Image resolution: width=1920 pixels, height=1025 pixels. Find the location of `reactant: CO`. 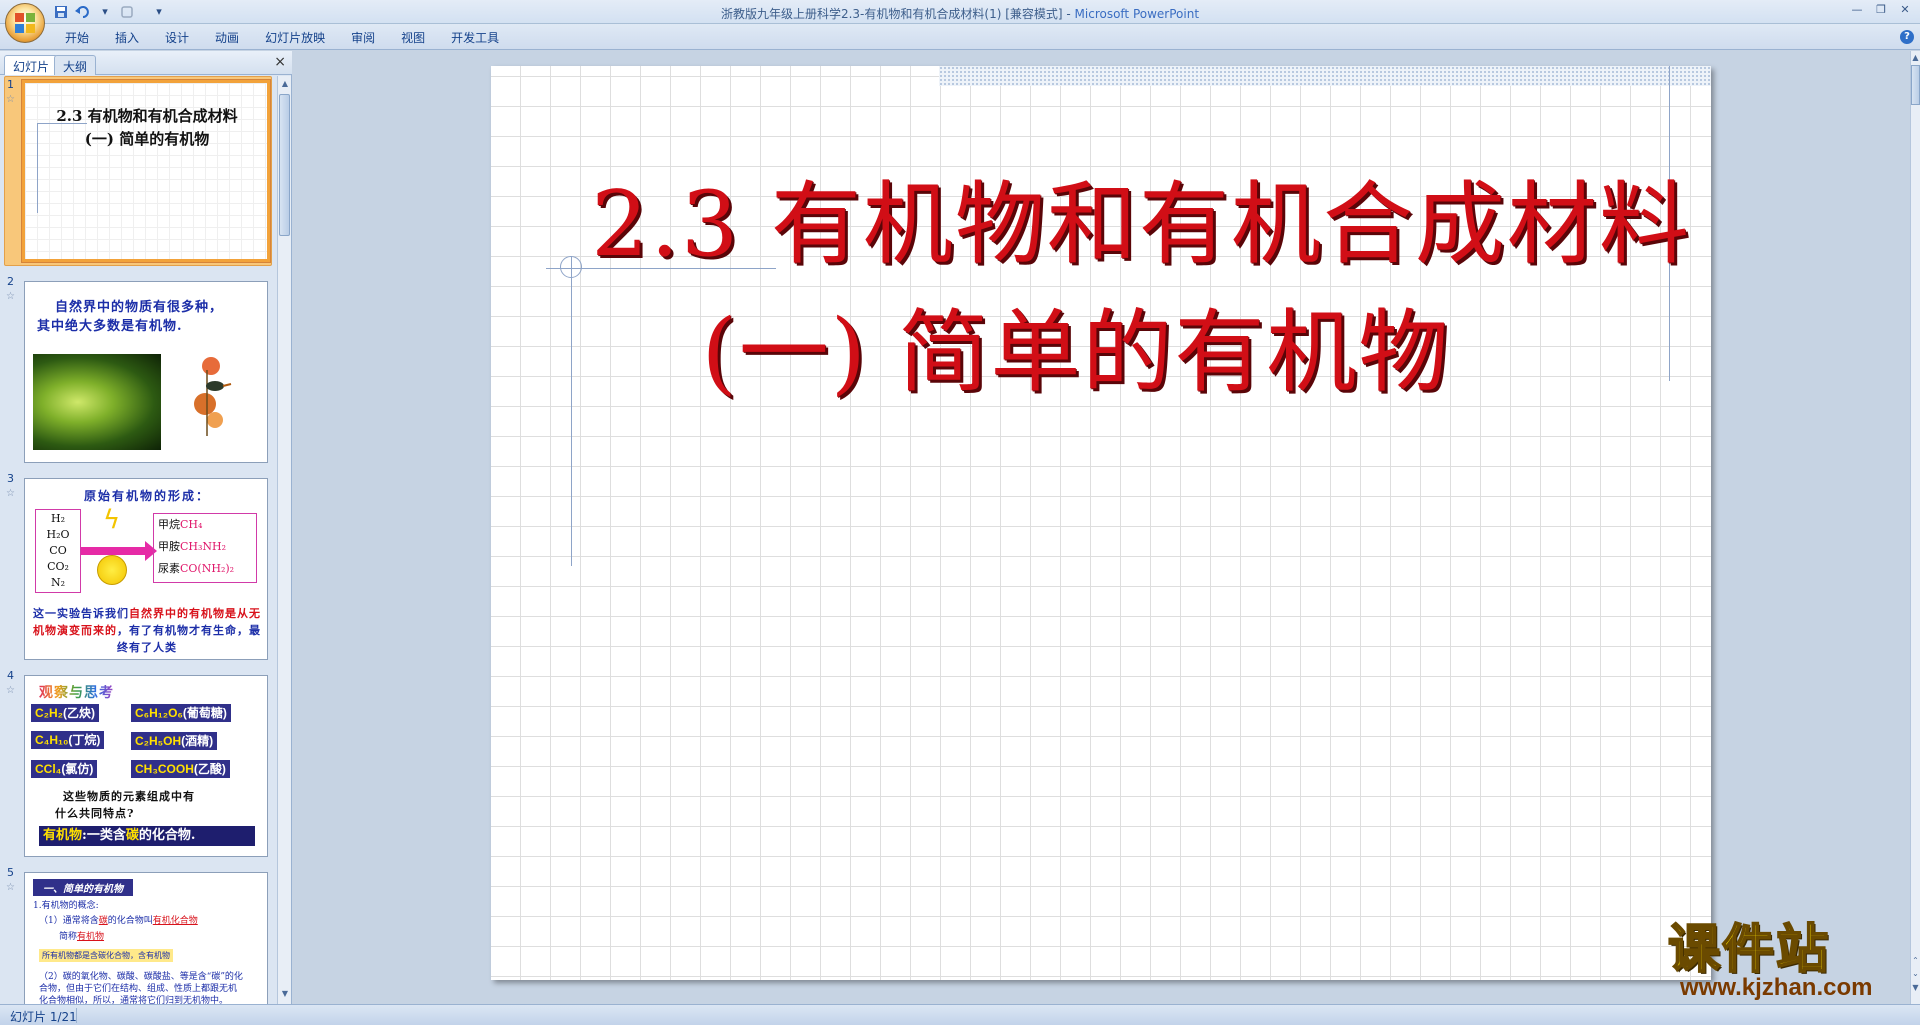

reactant: CO is located at coordinates (58, 550).